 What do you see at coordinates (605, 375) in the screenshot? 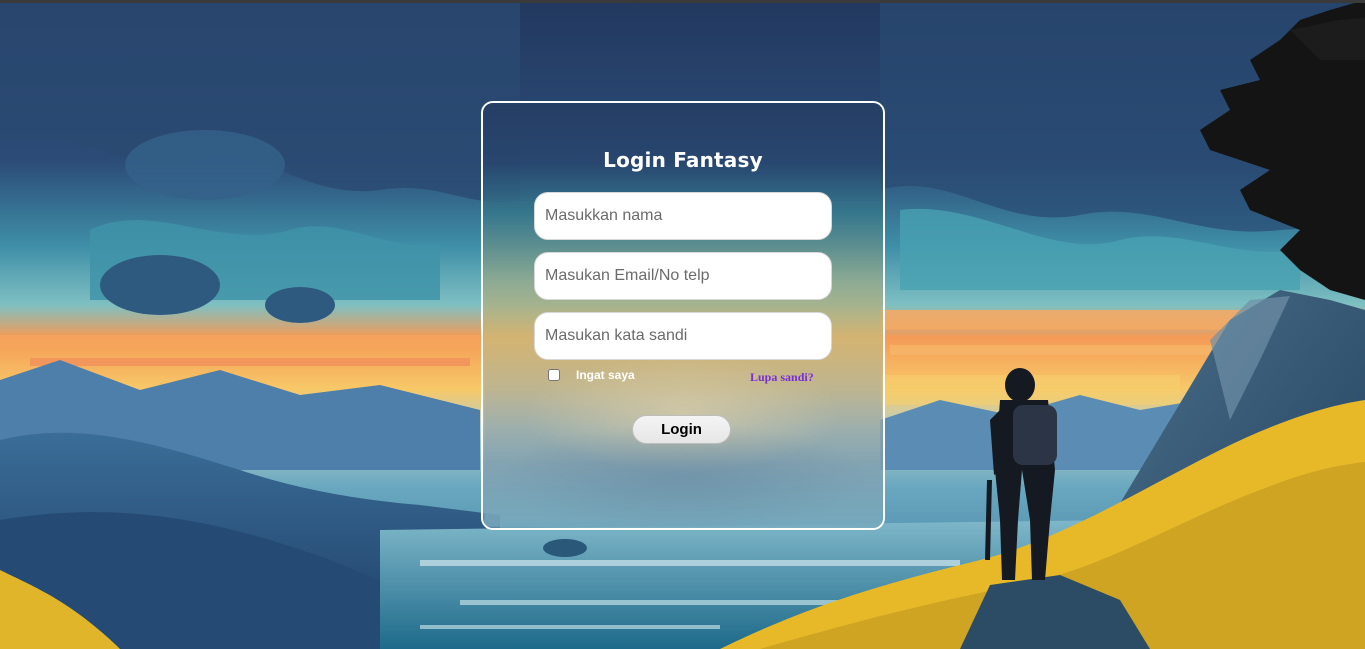
I see `remember-me-label: Ingat saya` at bounding box center [605, 375].